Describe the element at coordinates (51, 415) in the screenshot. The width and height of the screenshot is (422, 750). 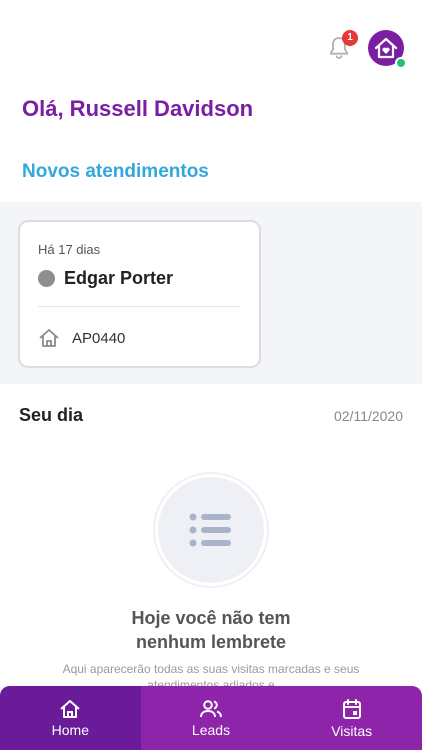
I see `your-day-title: Seu dia` at that location.